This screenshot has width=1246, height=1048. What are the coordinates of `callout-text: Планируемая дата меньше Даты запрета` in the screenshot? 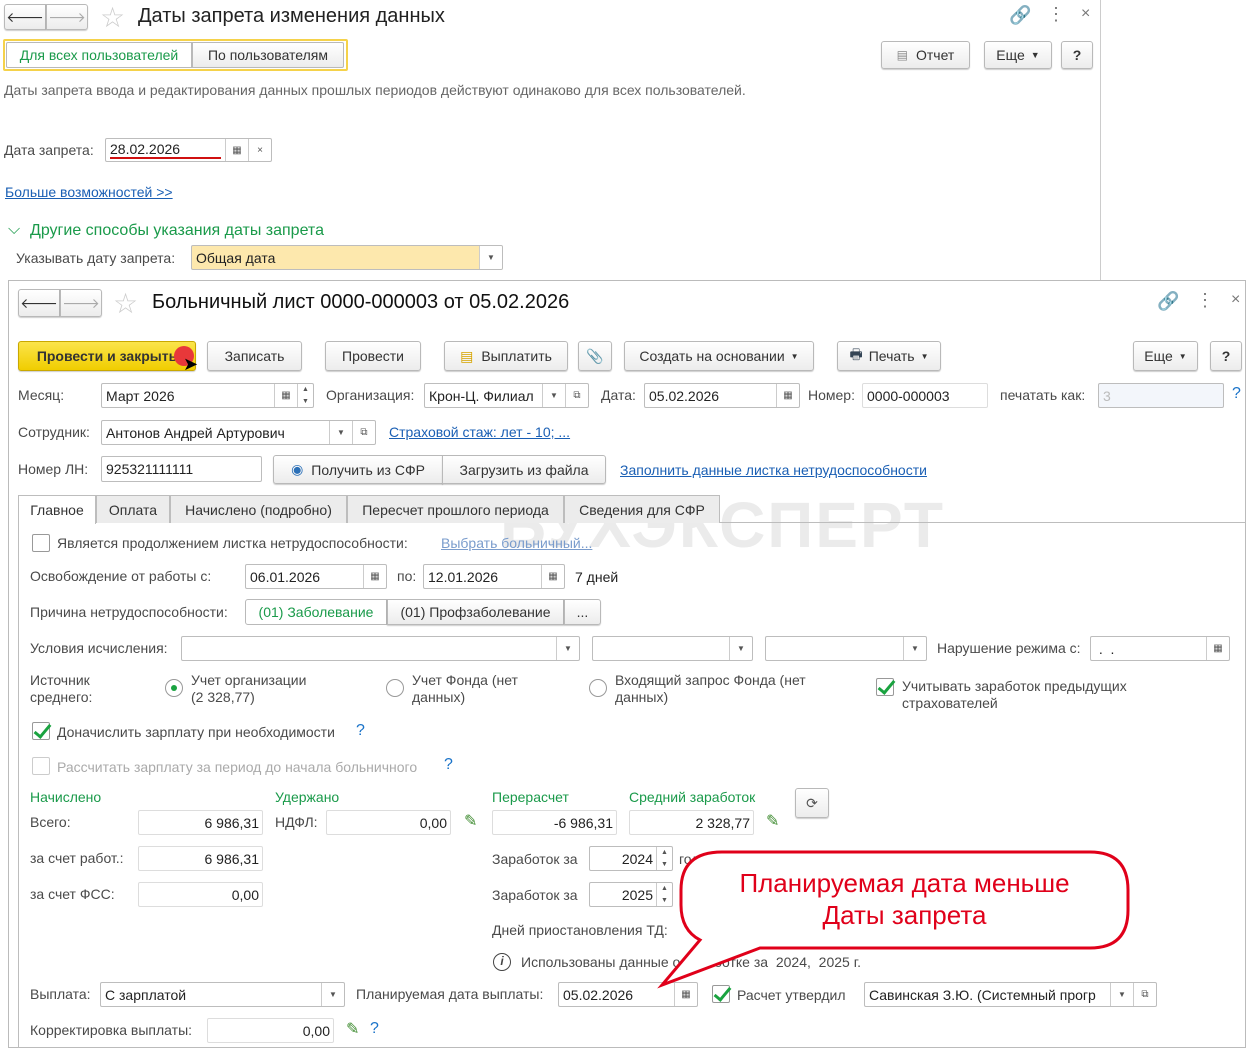 It's located at (904, 899).